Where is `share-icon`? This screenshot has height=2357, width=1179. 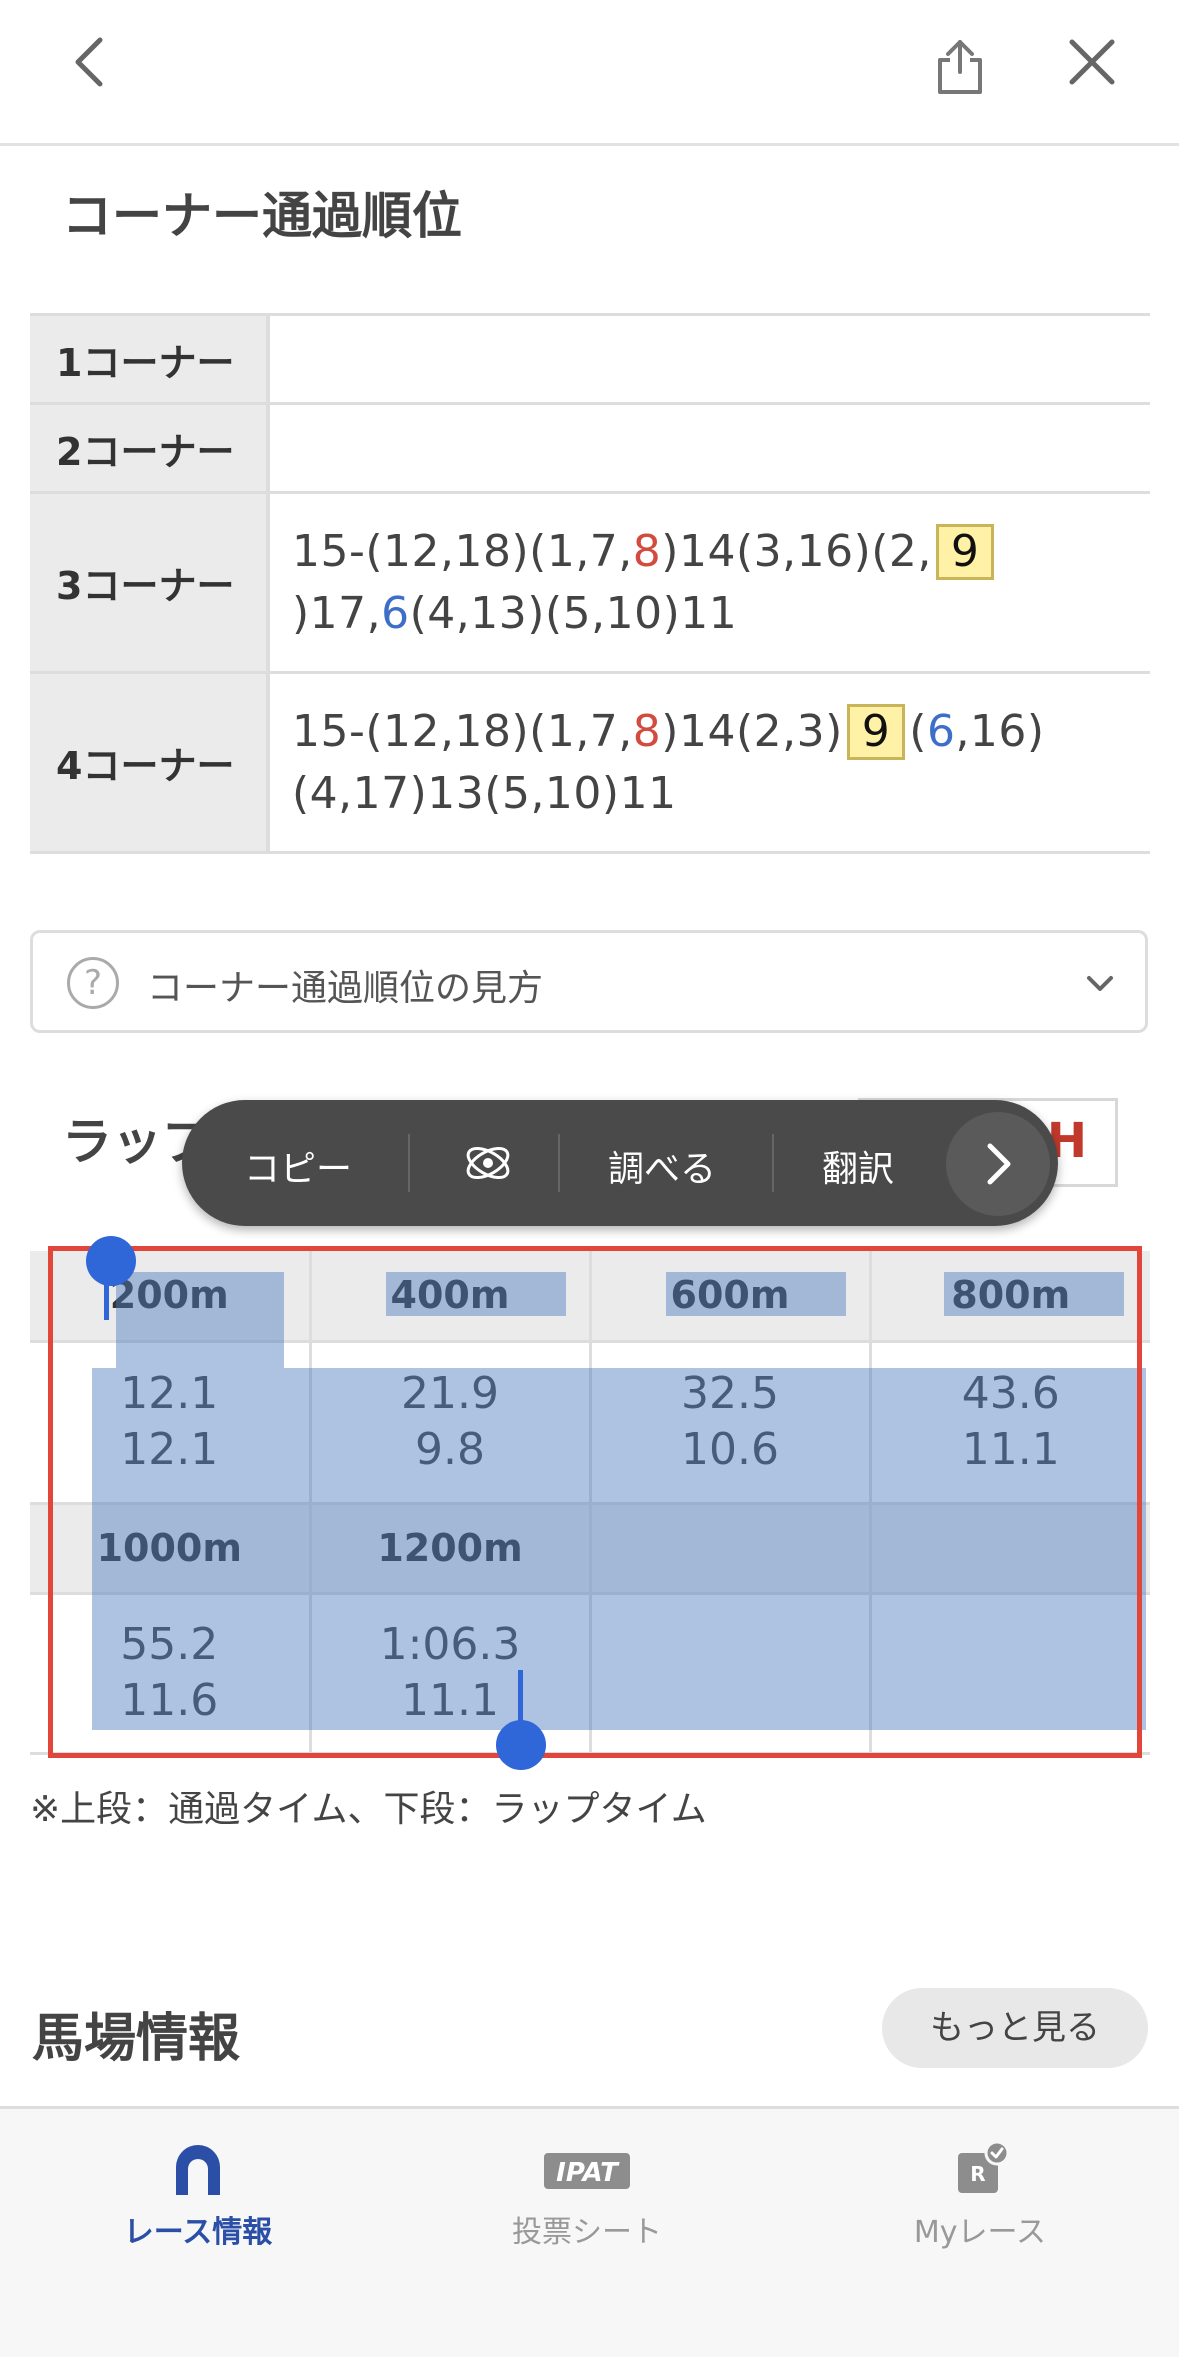 share-icon is located at coordinates (960, 65).